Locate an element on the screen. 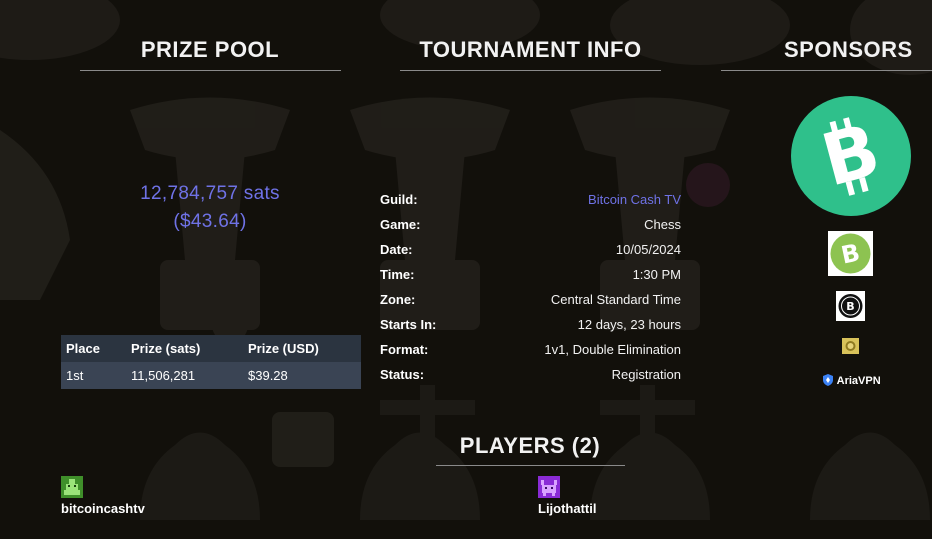  info-row-starts-in: Starts In: 12 days, 23 hours is located at coordinates (530, 327).